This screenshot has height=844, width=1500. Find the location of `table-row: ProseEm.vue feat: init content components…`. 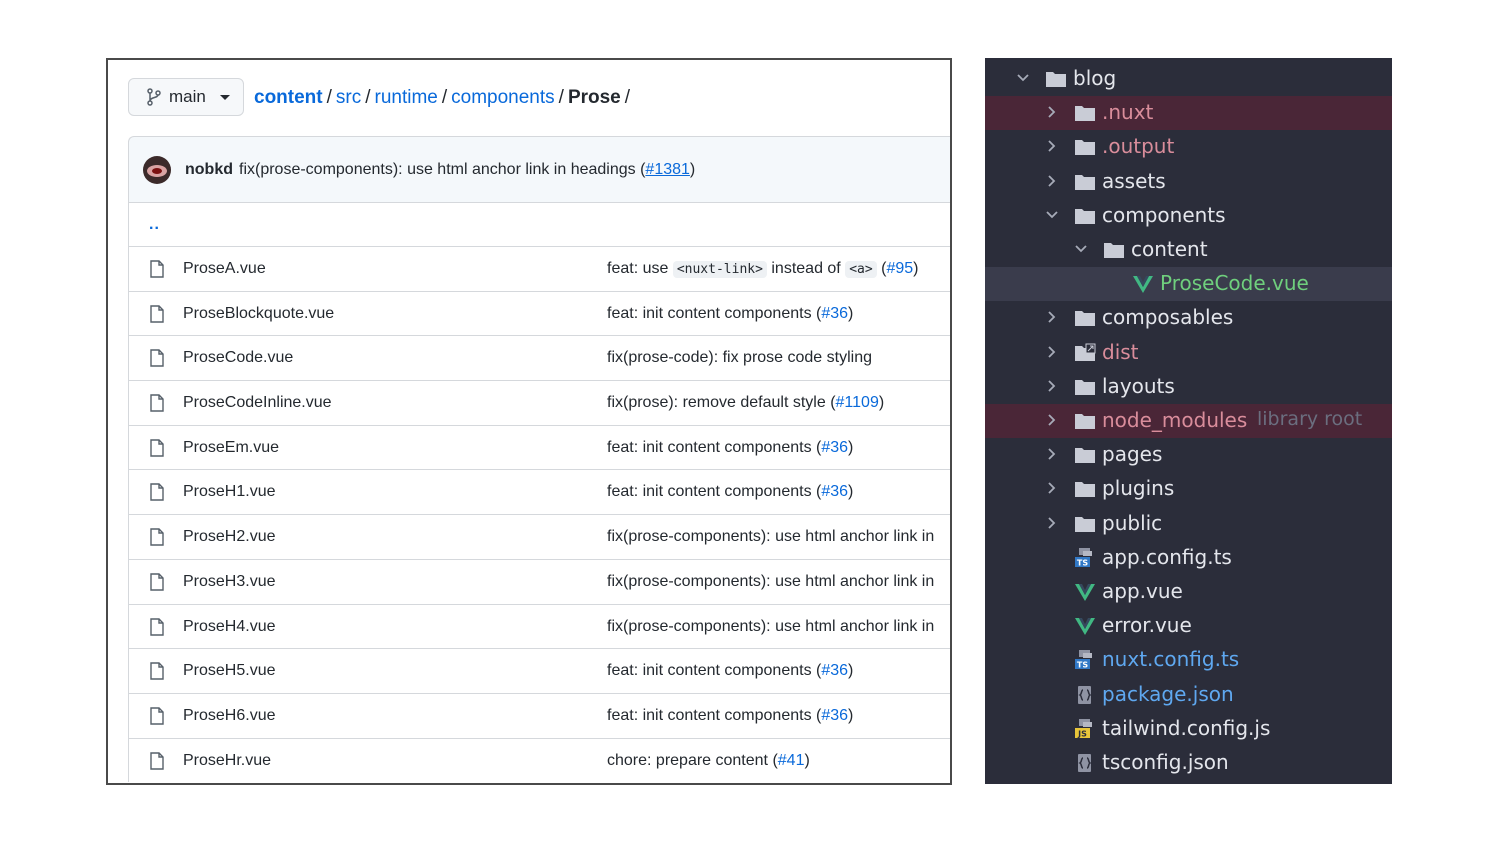

table-row: ProseEm.vue feat: init content components… is located at coordinates (539, 447).